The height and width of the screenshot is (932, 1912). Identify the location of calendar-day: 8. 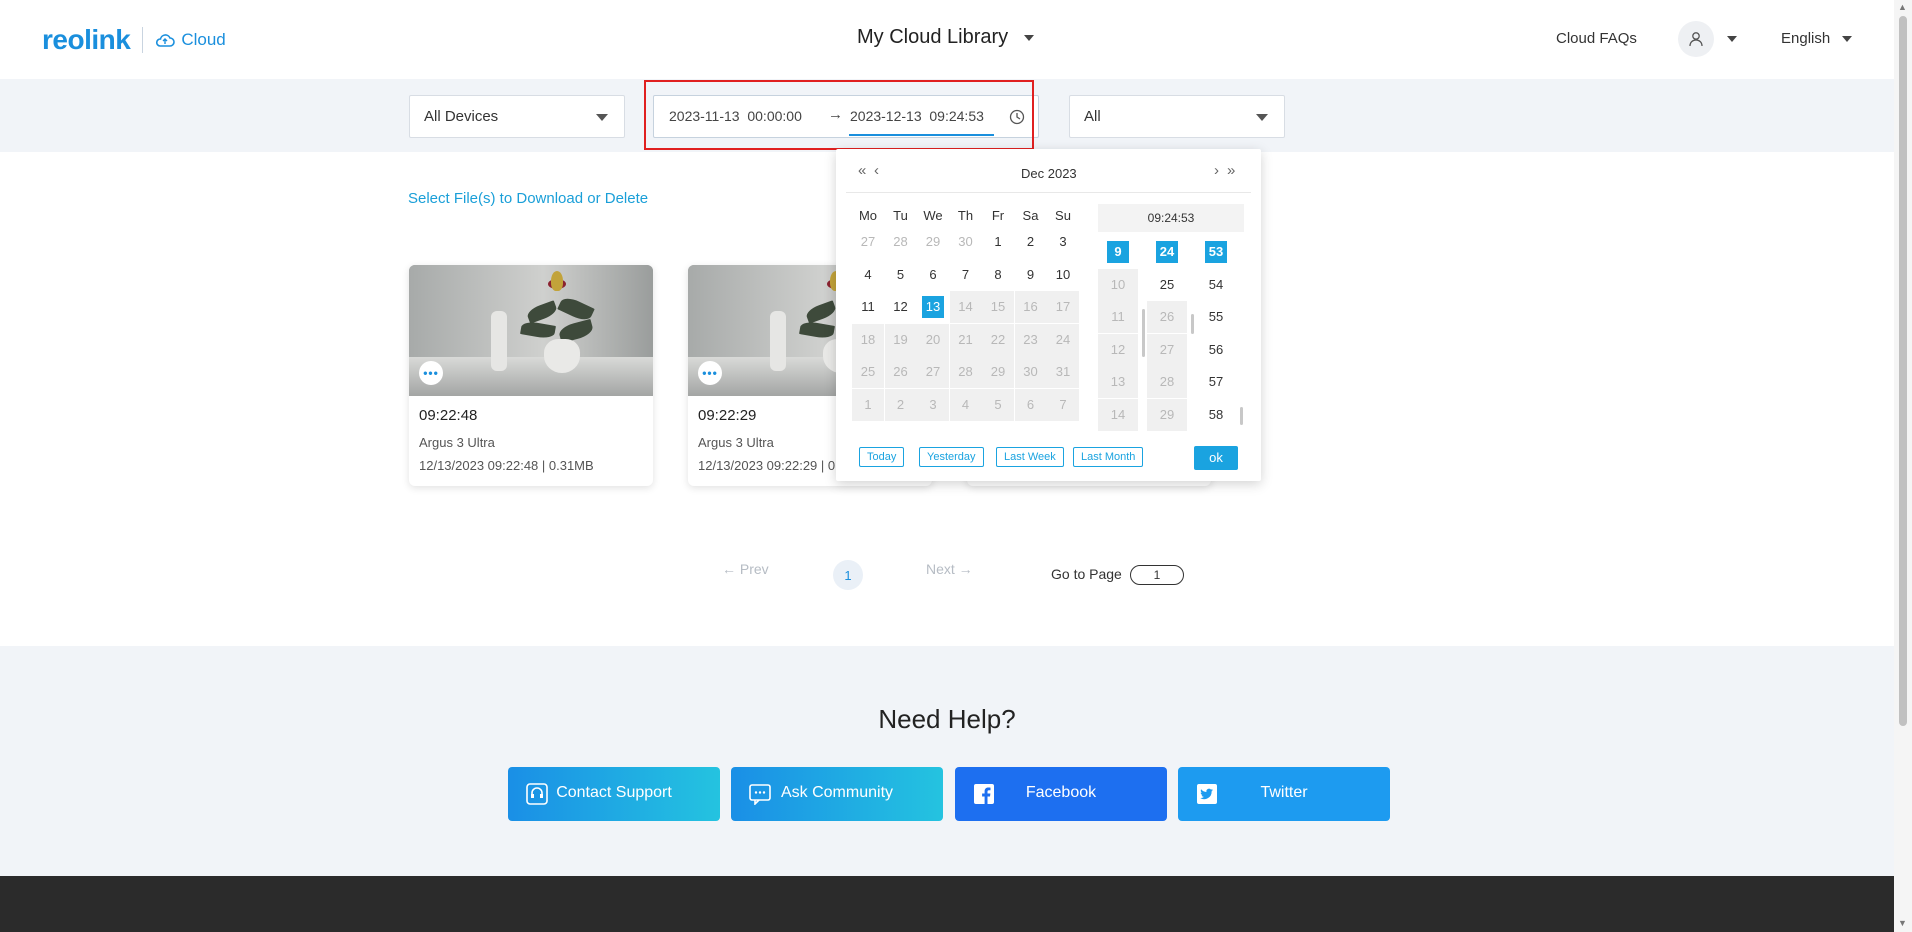
(998, 275).